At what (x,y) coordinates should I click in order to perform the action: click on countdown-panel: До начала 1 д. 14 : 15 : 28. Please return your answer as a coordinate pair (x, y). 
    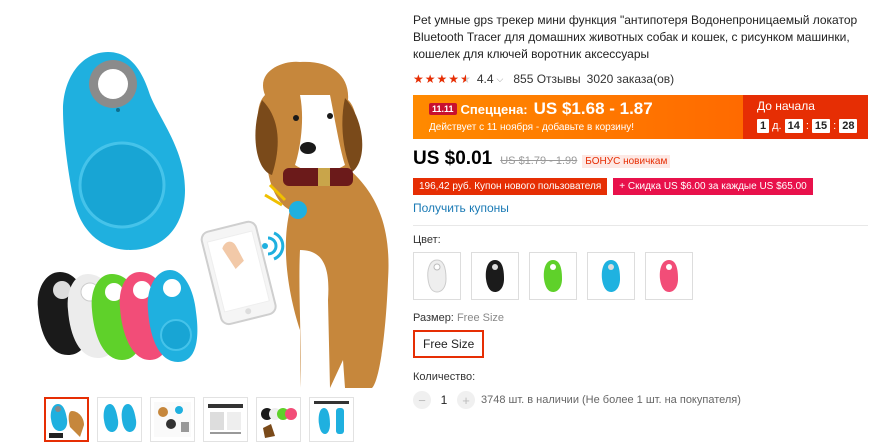
    Looking at the image, I should click on (805, 117).